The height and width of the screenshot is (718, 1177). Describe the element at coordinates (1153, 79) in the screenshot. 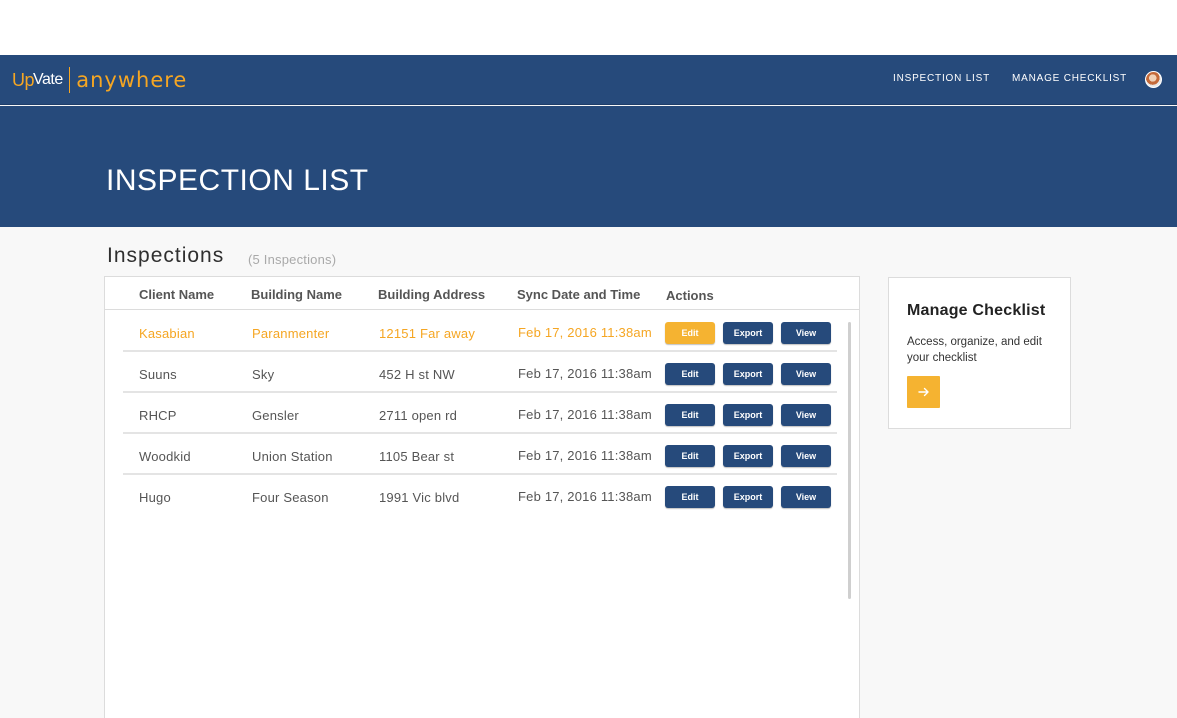

I see `user-avatar` at that location.